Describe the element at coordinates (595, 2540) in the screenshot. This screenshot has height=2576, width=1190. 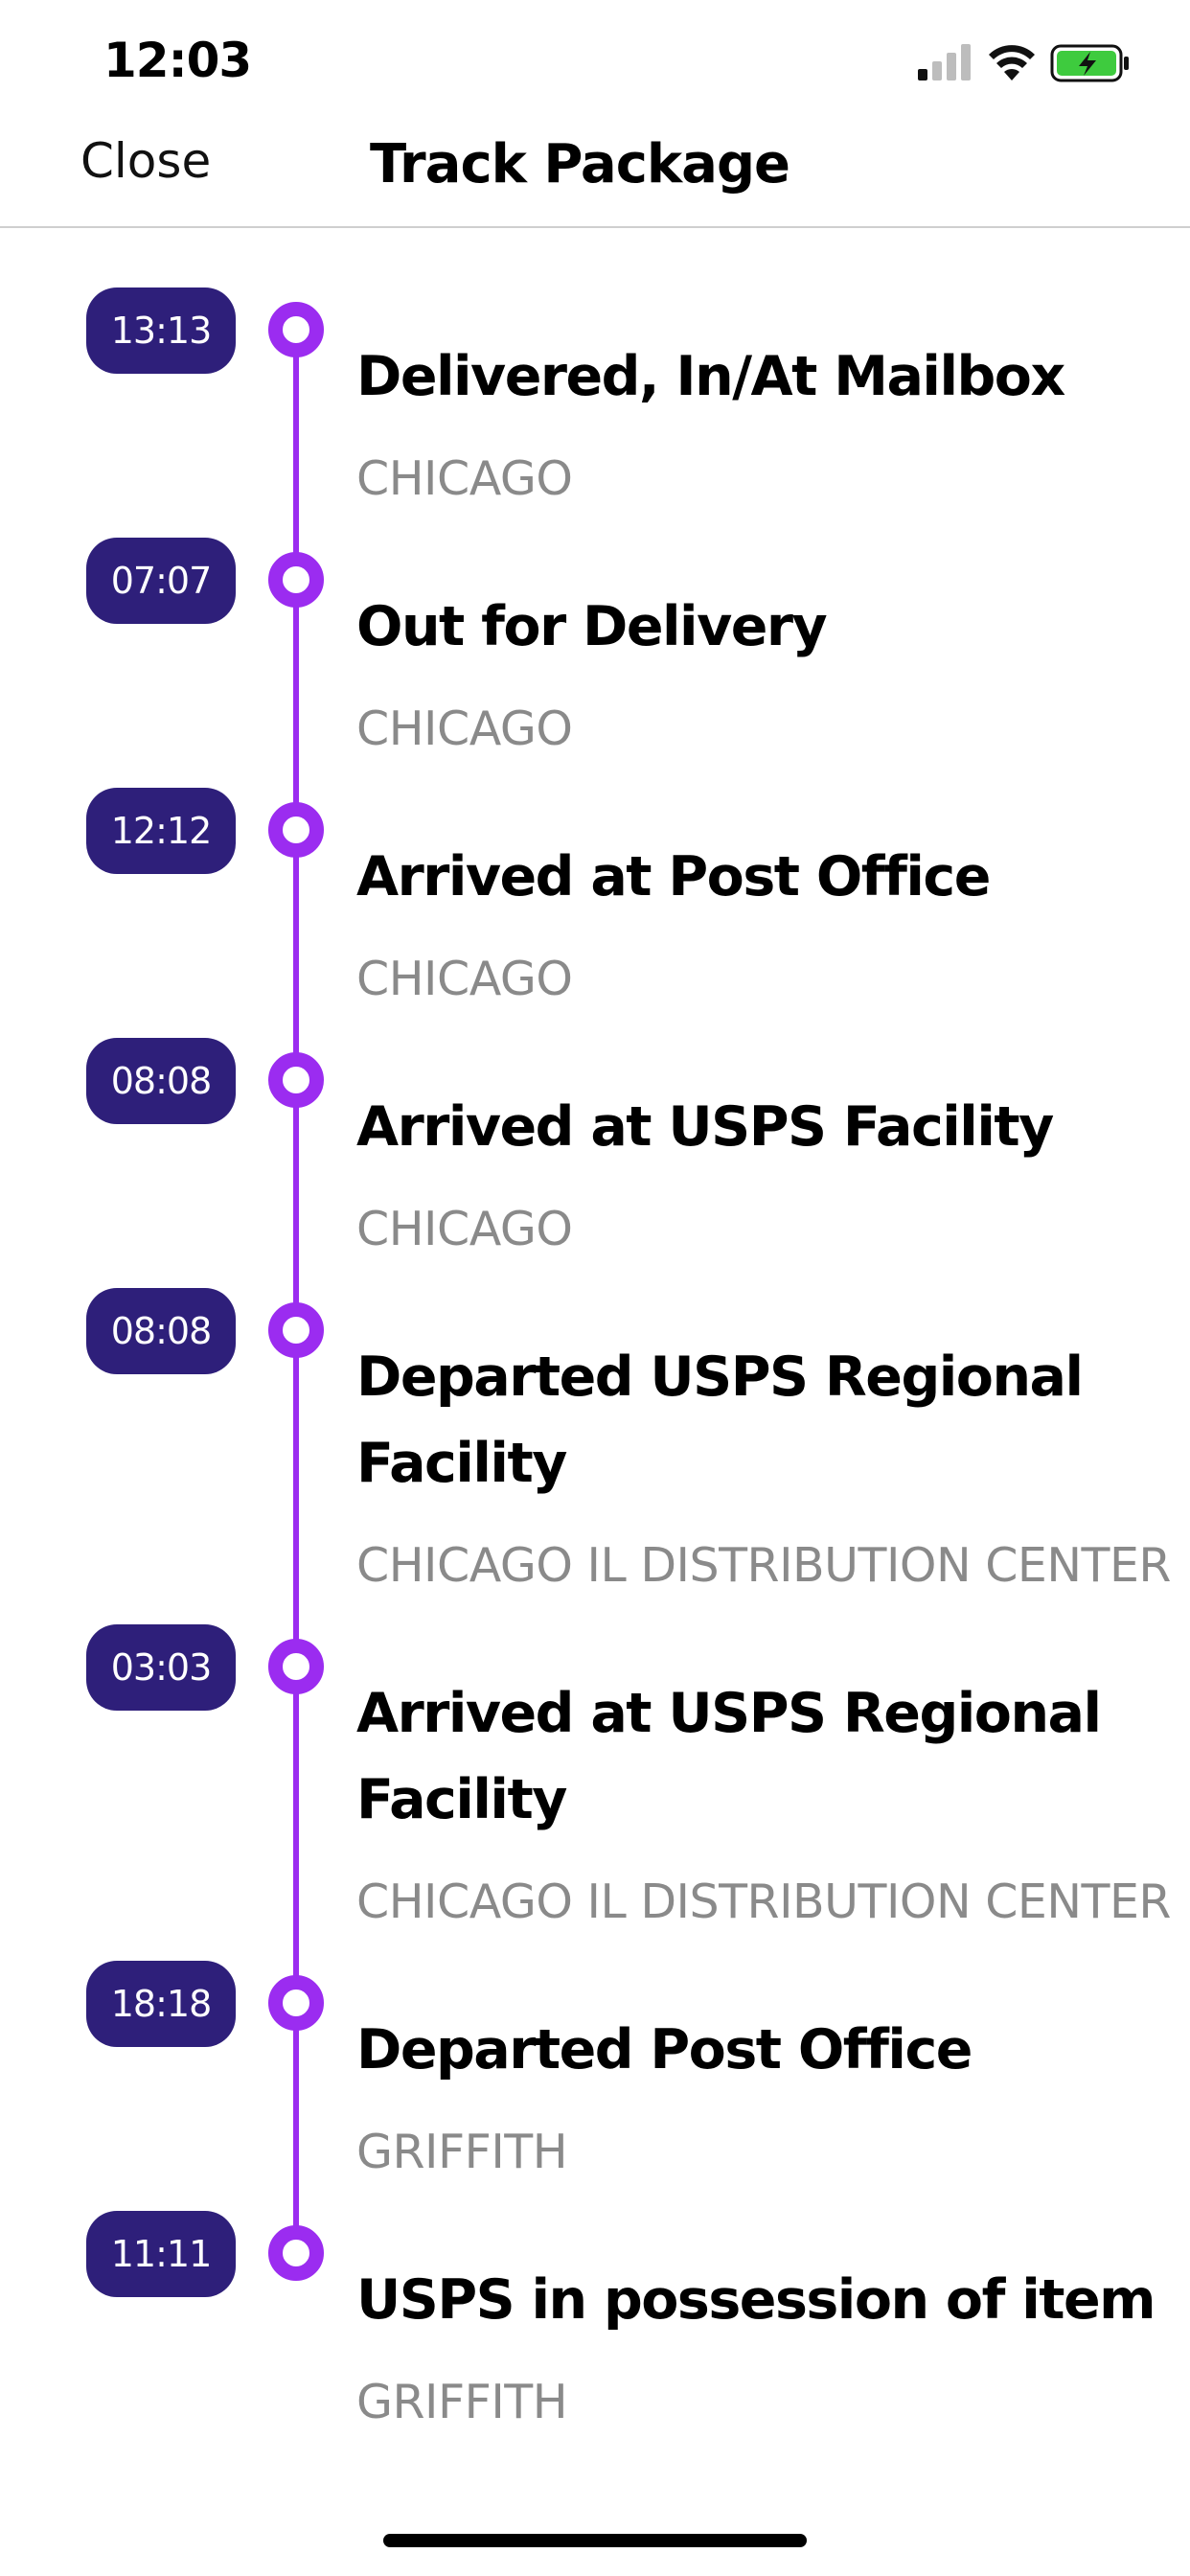
I see `home-indicator` at that location.